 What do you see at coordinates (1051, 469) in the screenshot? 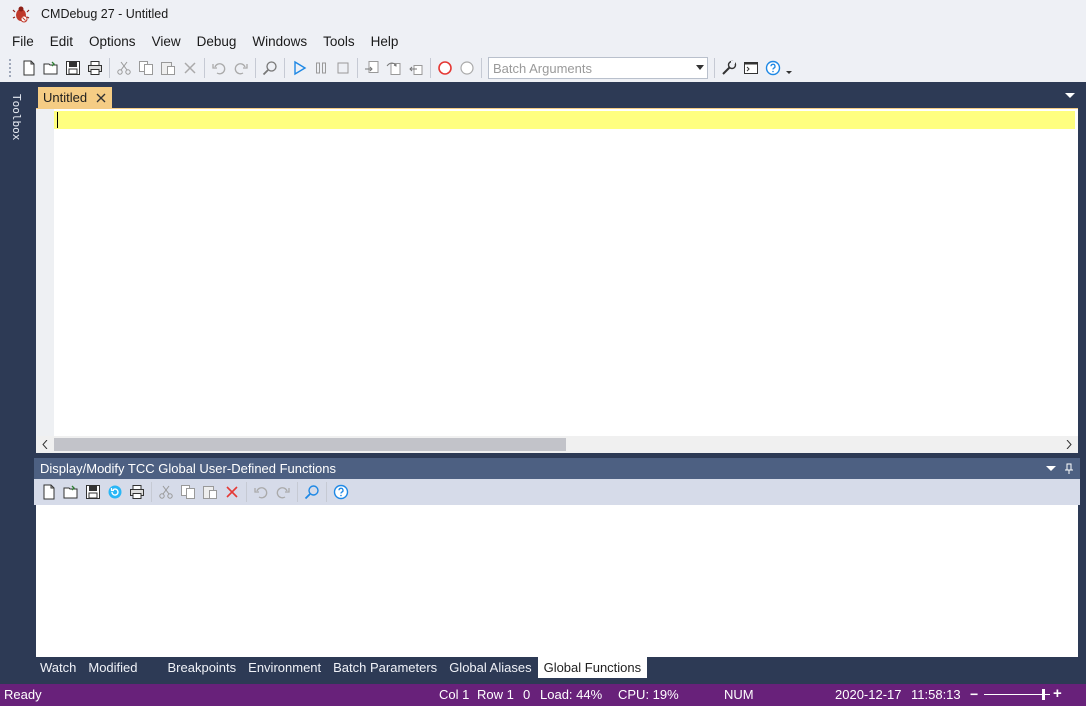
I see `panel-menu-icon` at bounding box center [1051, 469].